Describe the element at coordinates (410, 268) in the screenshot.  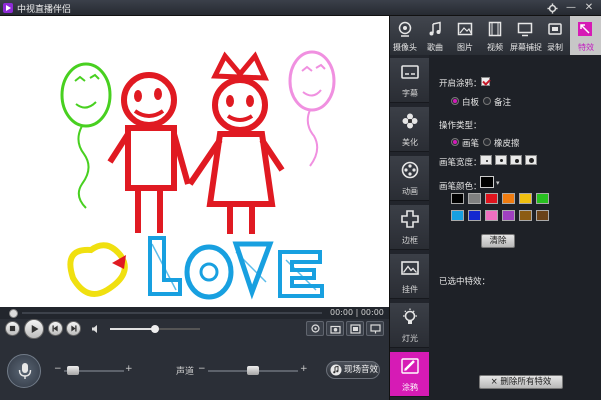
I see `picture-icon` at that location.